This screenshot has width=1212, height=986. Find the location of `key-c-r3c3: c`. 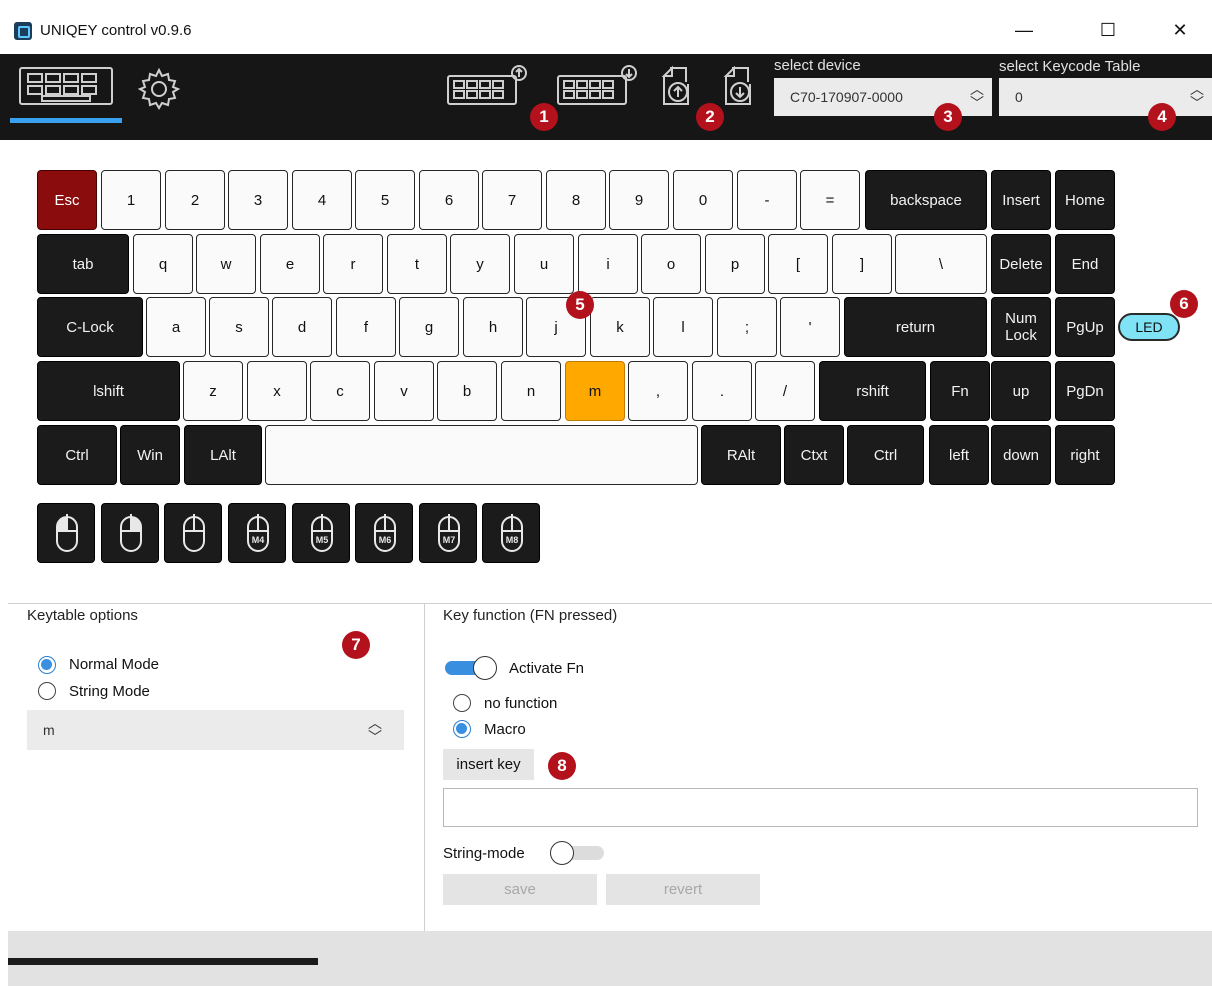

key-c-r3c3: c is located at coordinates (340, 391).